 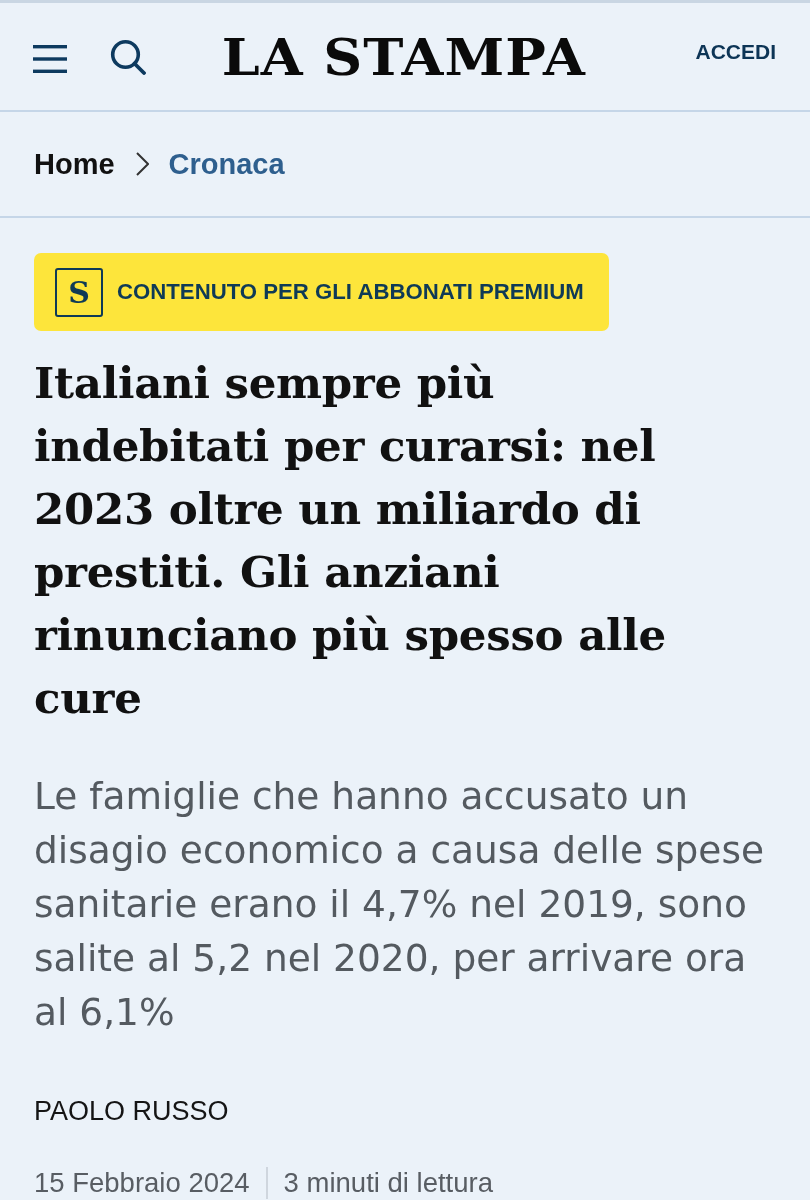 I want to click on badge-label: CONTENUTO PER GLI ABBONATI PREMIUM, so click(x=350, y=292).